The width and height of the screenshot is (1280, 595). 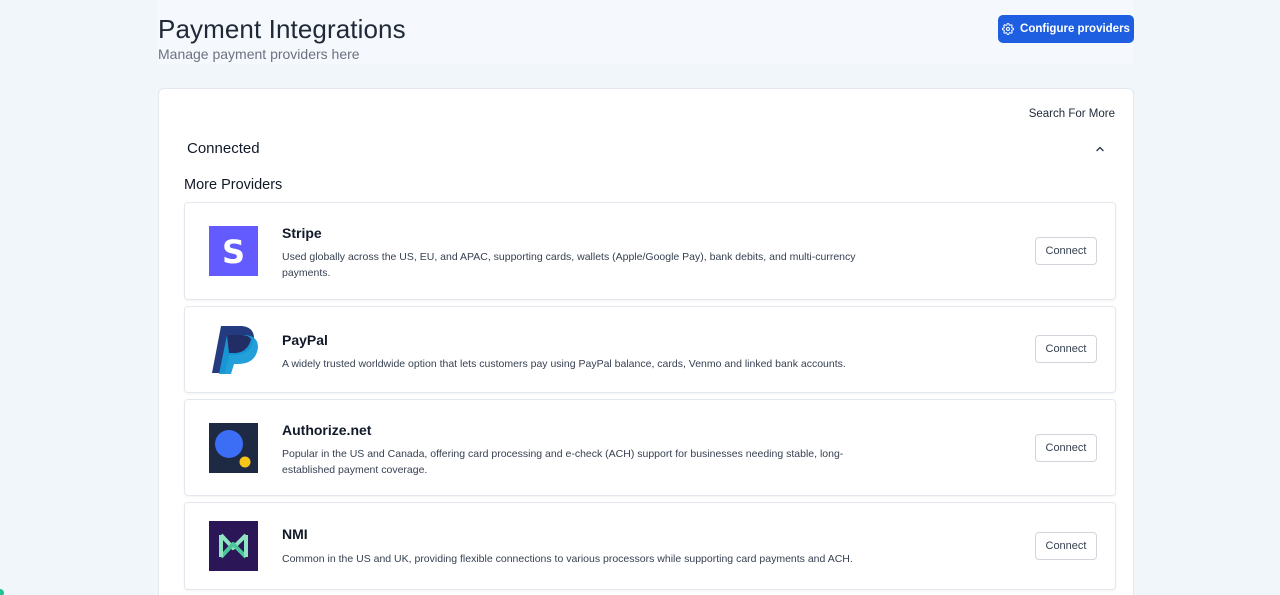 I want to click on connect-nmi-button: Connect, so click(x=1066, y=546).